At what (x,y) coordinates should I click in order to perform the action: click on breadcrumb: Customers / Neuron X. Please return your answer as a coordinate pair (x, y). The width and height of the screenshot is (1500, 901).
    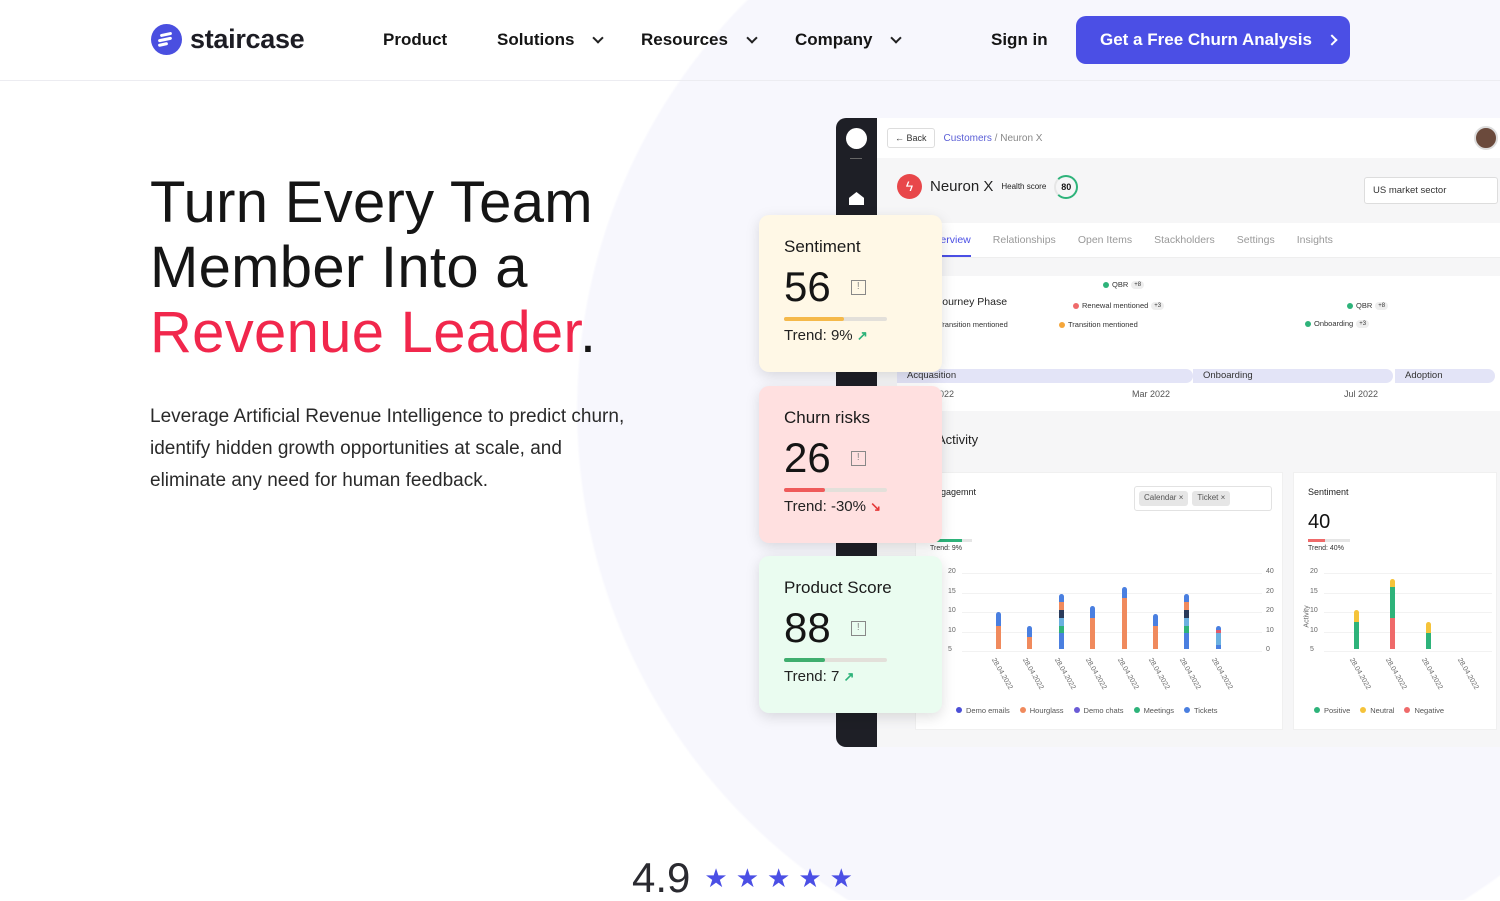
    Looking at the image, I should click on (993, 138).